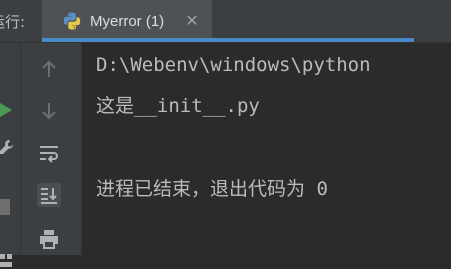 This screenshot has width=451, height=269. I want to click on print-icon, so click(49, 239).